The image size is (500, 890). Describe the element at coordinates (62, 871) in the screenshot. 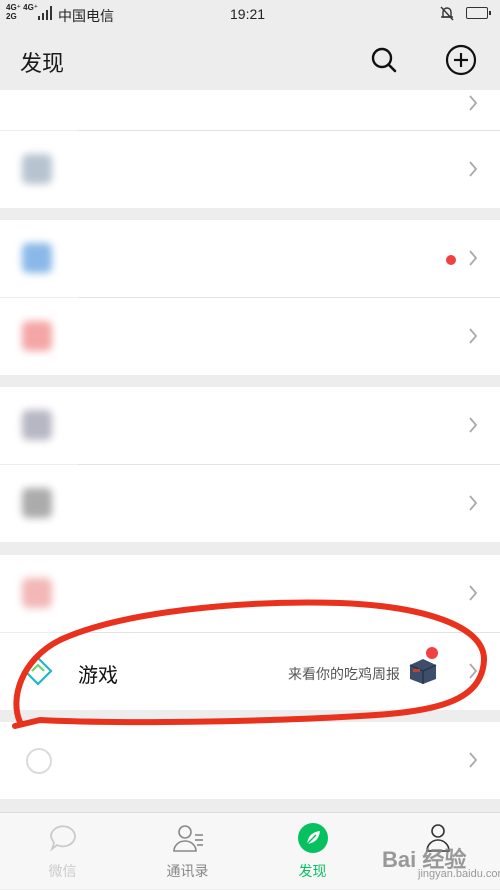

I see `tab-label: 微信` at that location.